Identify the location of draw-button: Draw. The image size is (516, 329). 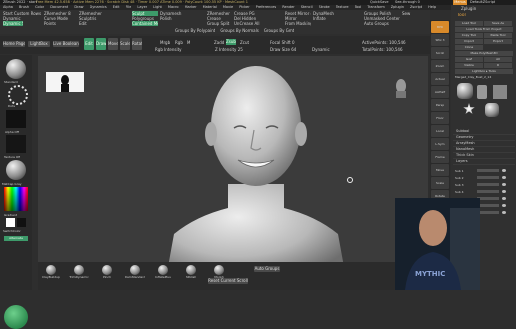
(101, 44).